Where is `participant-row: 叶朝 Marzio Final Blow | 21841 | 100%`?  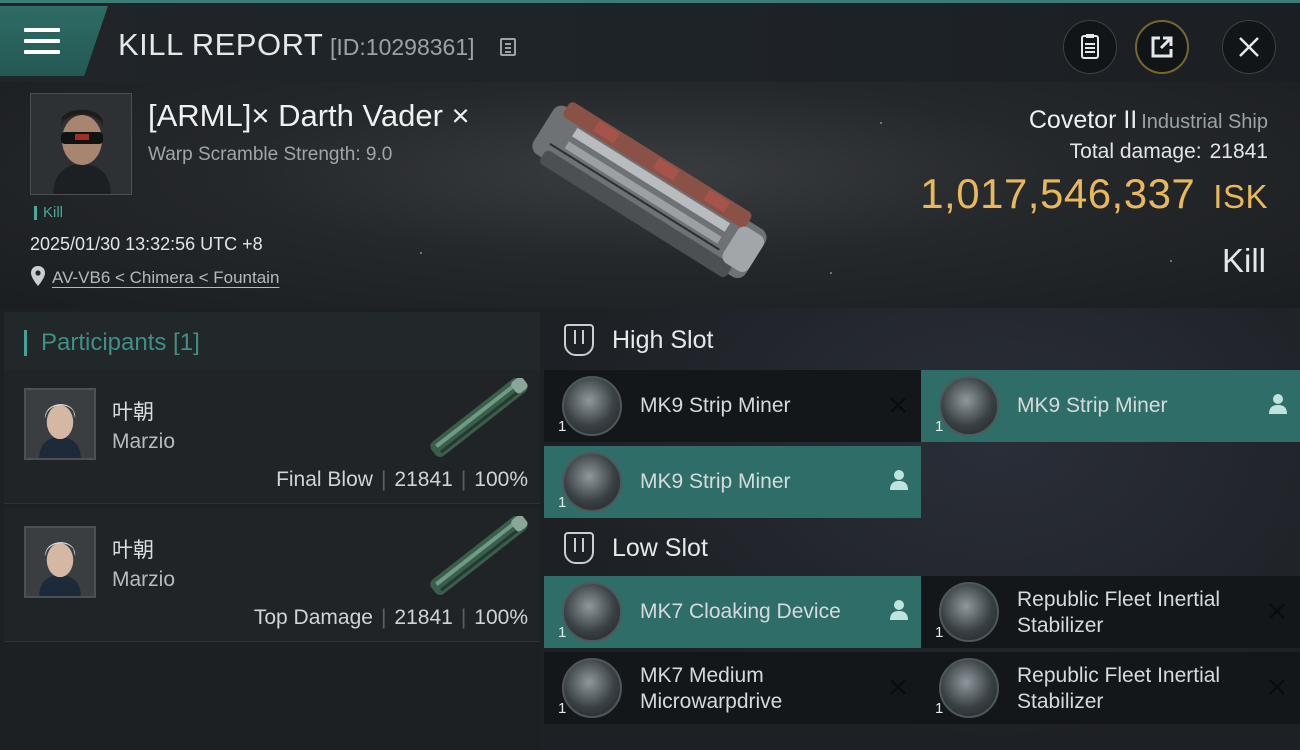 participant-row: 叶朝 Marzio Final Blow | 21841 | 100% is located at coordinates (272, 437).